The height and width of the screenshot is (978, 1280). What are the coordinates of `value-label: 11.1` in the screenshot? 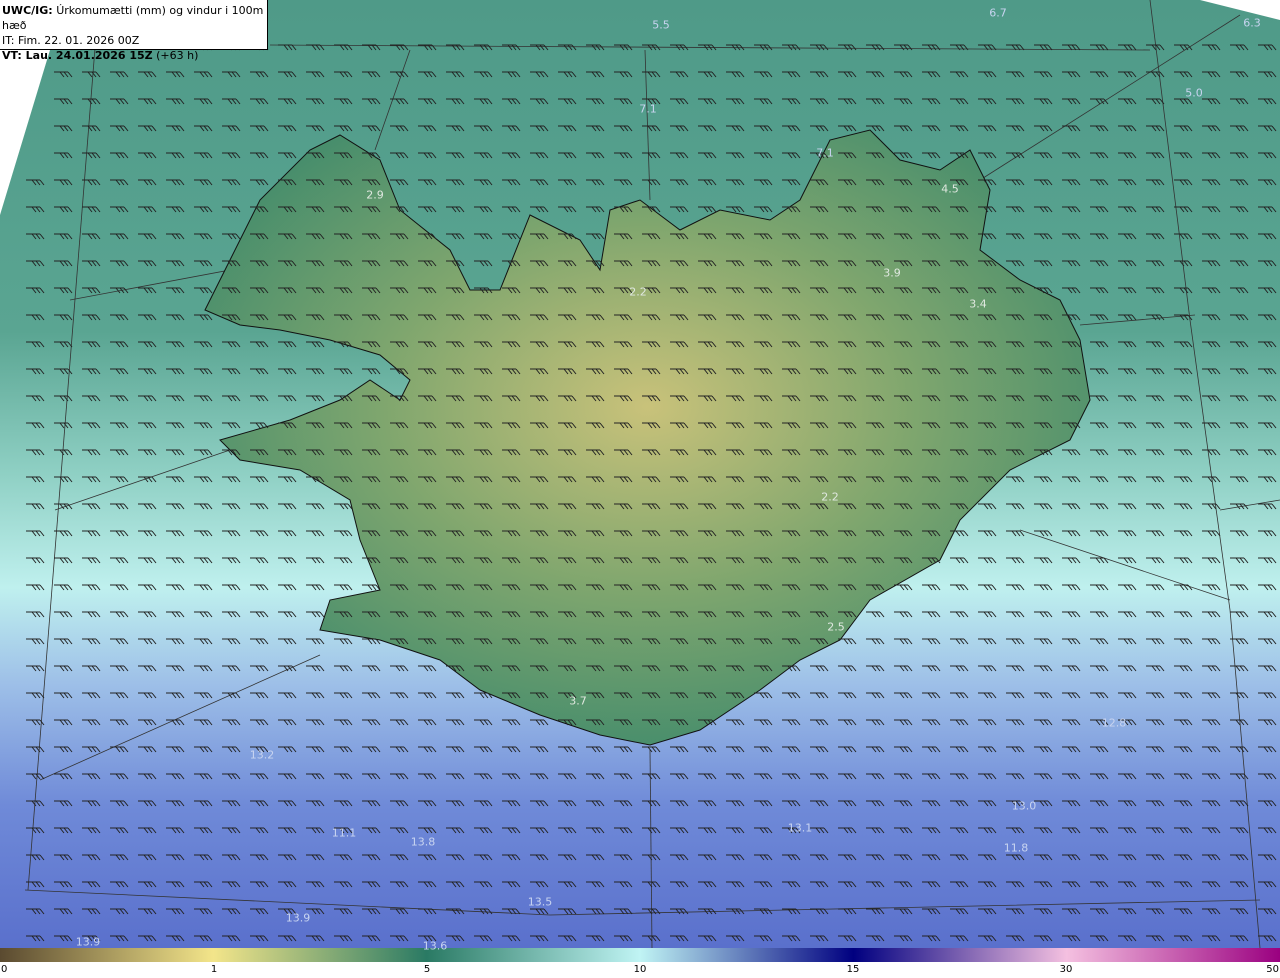 It's located at (344, 833).